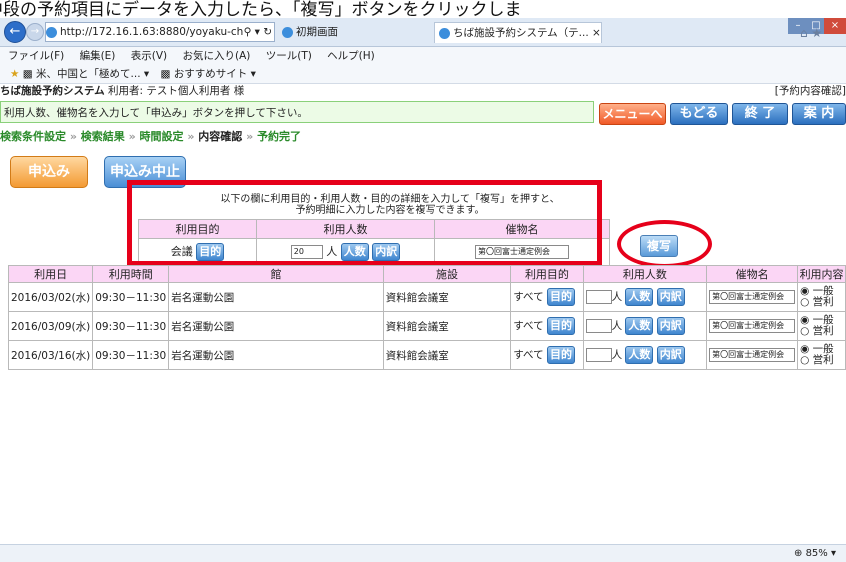 The width and height of the screenshot is (846, 562). What do you see at coordinates (596, 33) in the screenshot?
I see `close-icon: ×` at bounding box center [596, 33].